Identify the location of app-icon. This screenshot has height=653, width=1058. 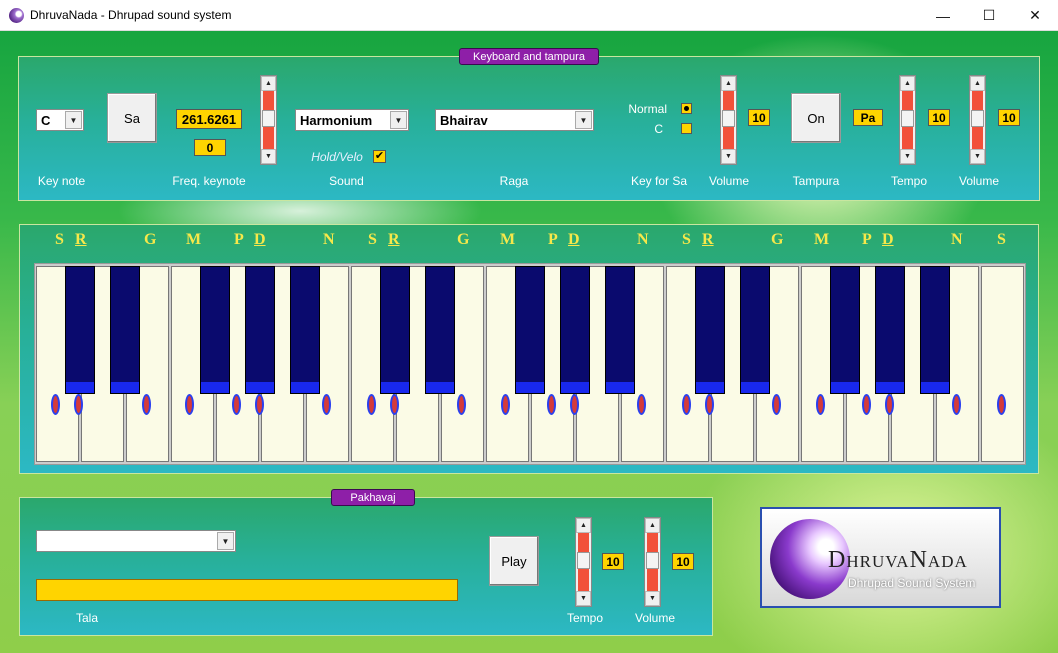
(16, 15).